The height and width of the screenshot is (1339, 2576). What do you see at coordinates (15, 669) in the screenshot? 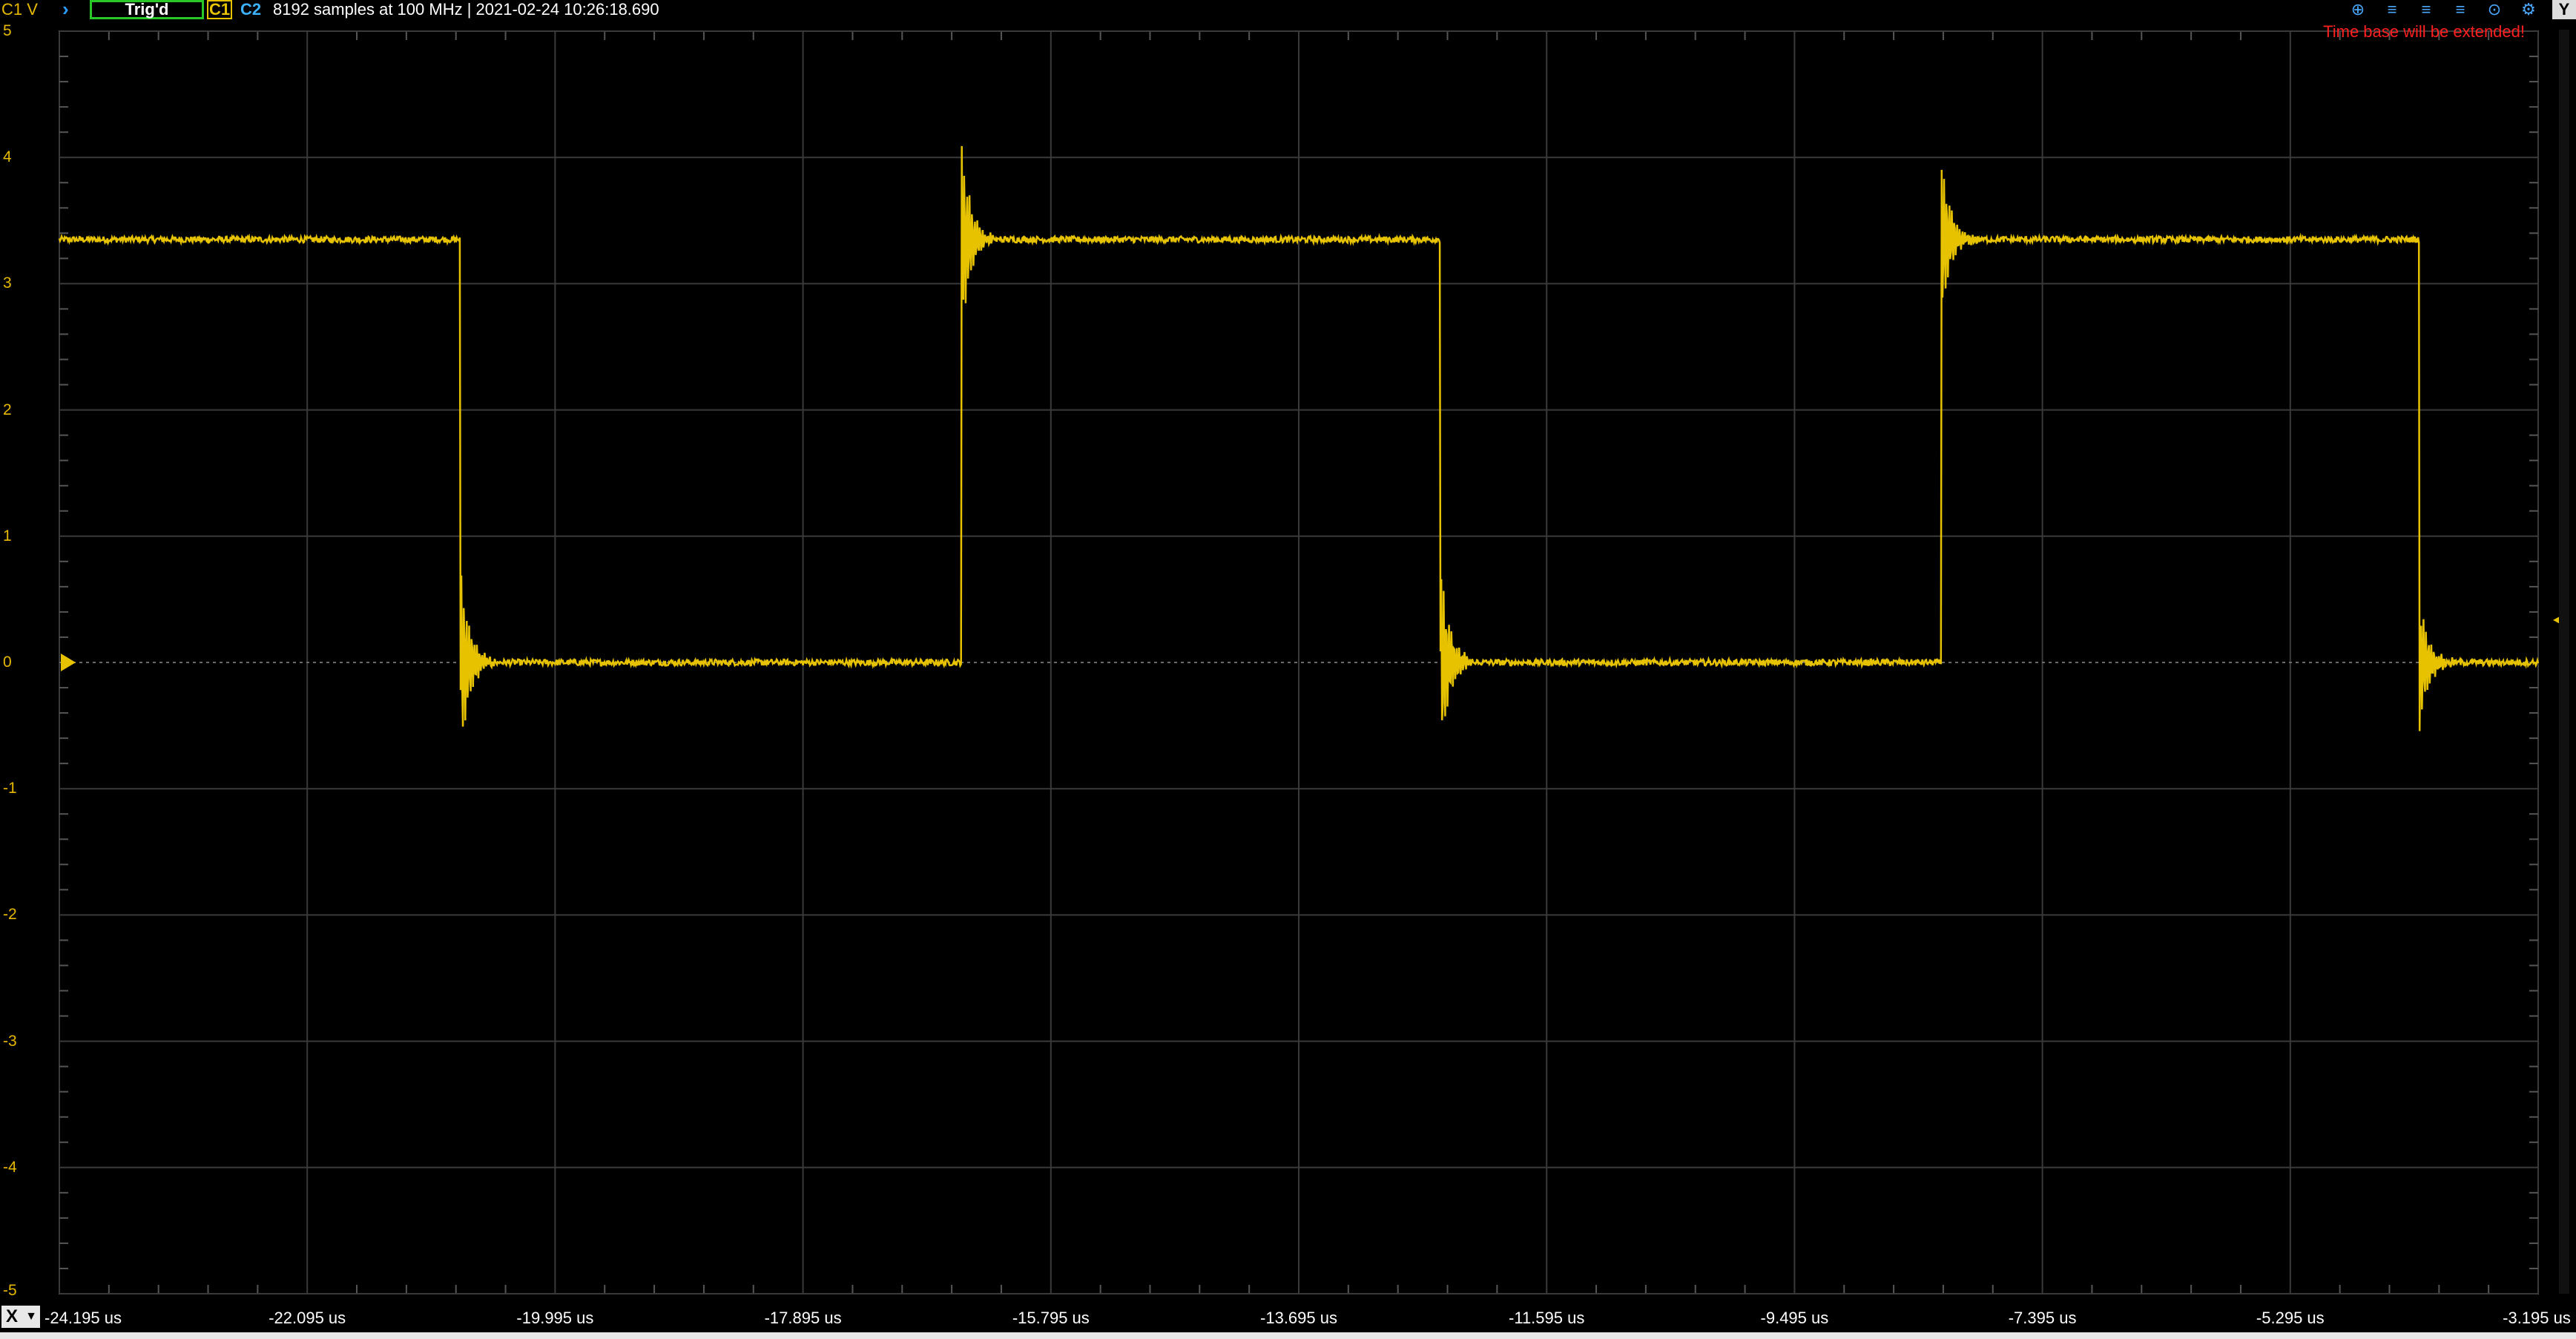
I see `y-axis-labels: 5 4 3 2 1 0 -1 -2 -3 -4 -5` at bounding box center [15, 669].